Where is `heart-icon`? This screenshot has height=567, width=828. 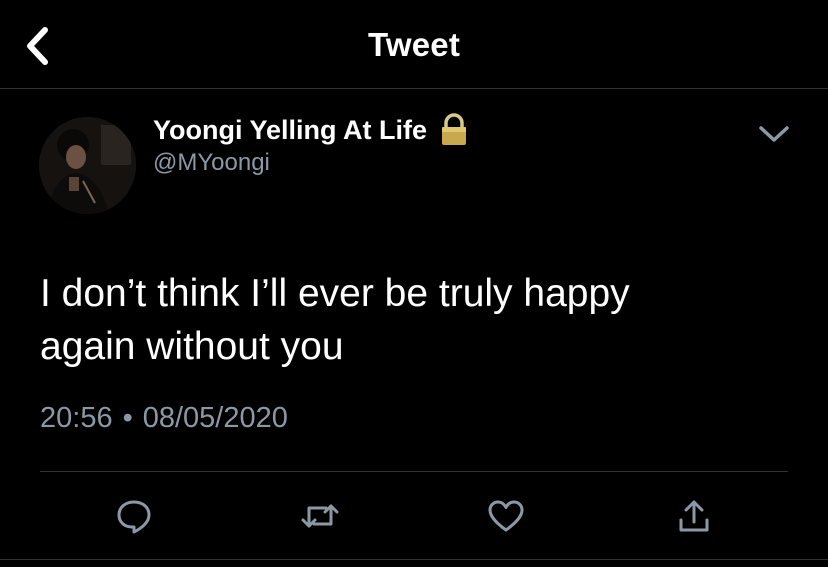 heart-icon is located at coordinates (506, 516).